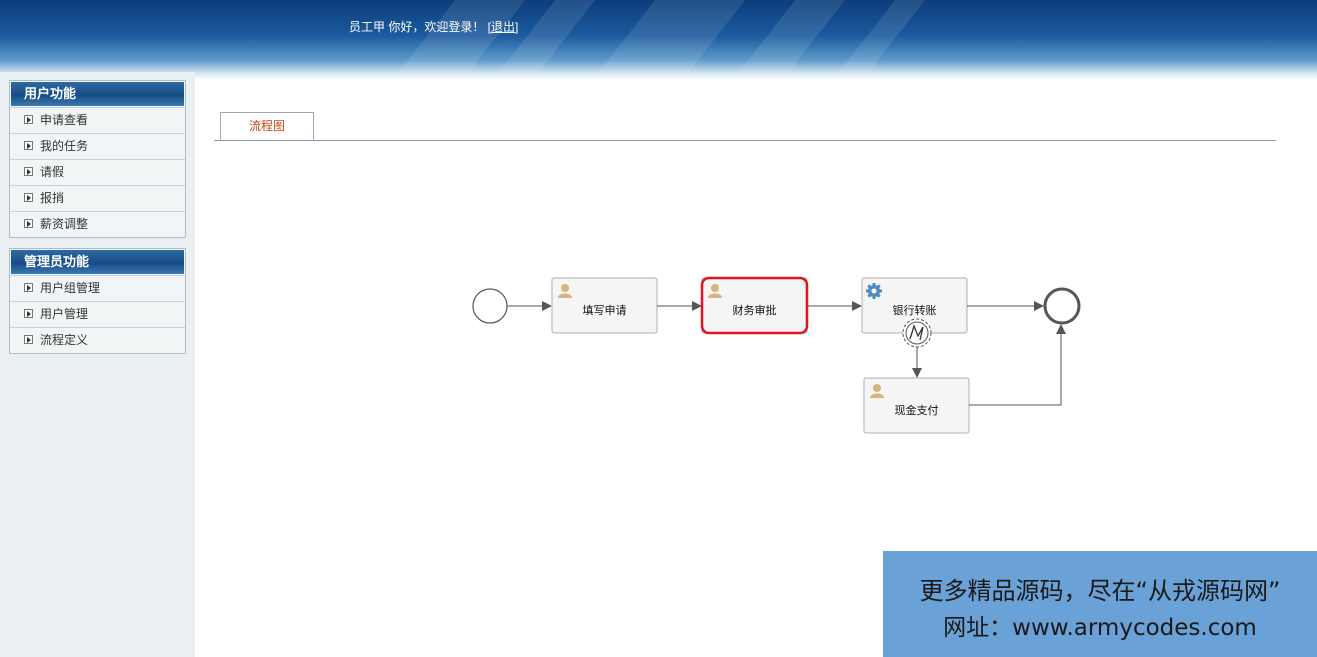 Image resolution: width=1317 pixels, height=657 pixels. I want to click on menu-item-leave: 请假, so click(97, 172).